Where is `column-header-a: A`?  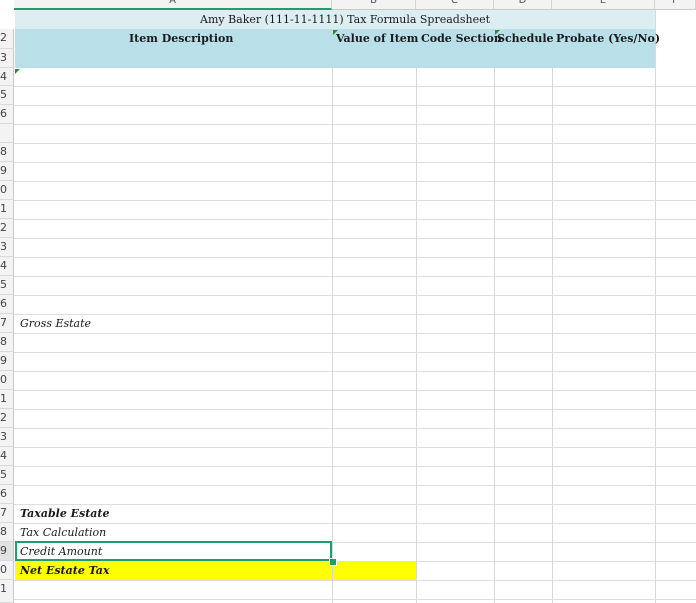
column-header-a: A is located at coordinates (173, 5).